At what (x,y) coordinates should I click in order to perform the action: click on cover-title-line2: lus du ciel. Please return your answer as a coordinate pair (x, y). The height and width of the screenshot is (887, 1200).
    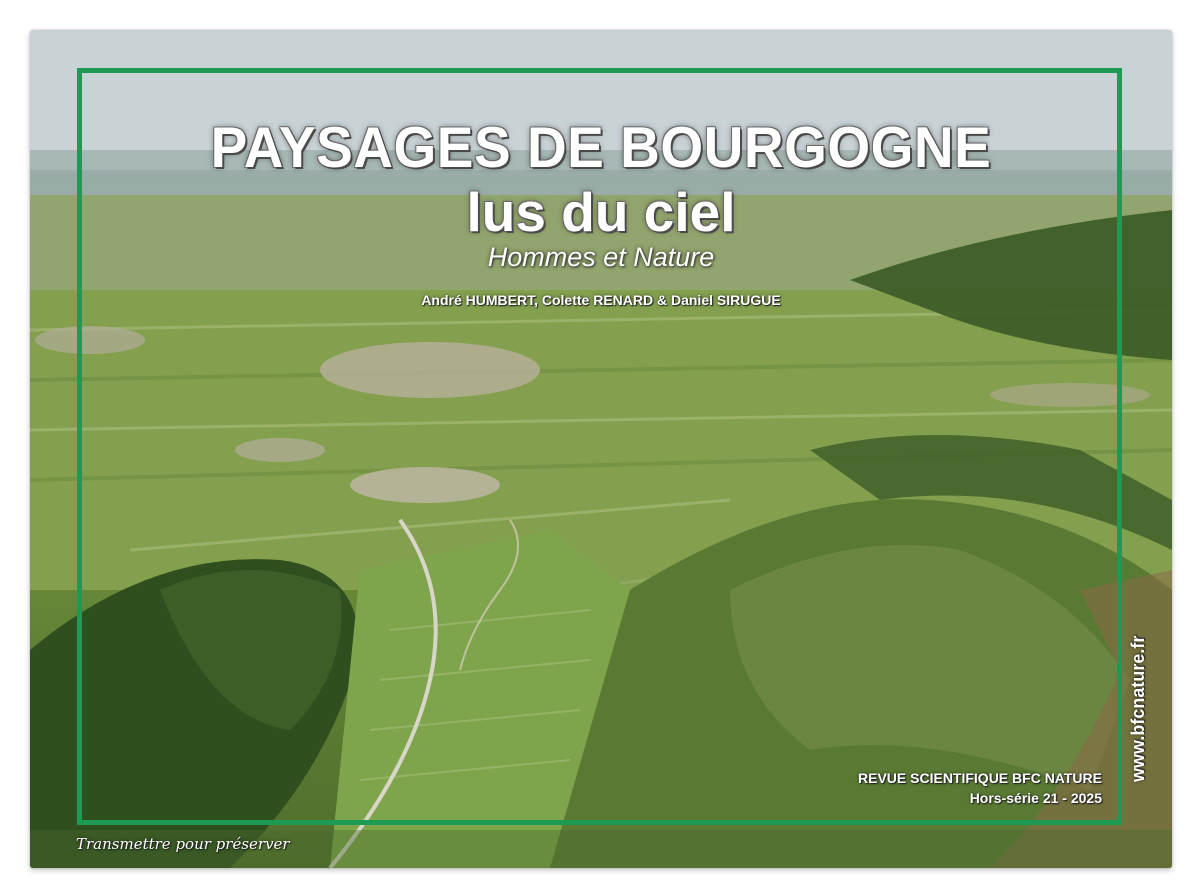
    Looking at the image, I should click on (601, 212).